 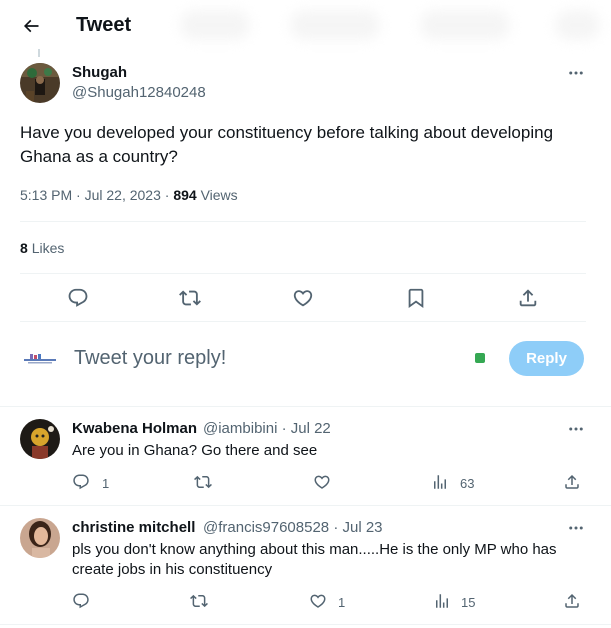 What do you see at coordinates (293, 528) in the screenshot?
I see `reply-author-handle: @francis97608528 · Jul 23` at bounding box center [293, 528].